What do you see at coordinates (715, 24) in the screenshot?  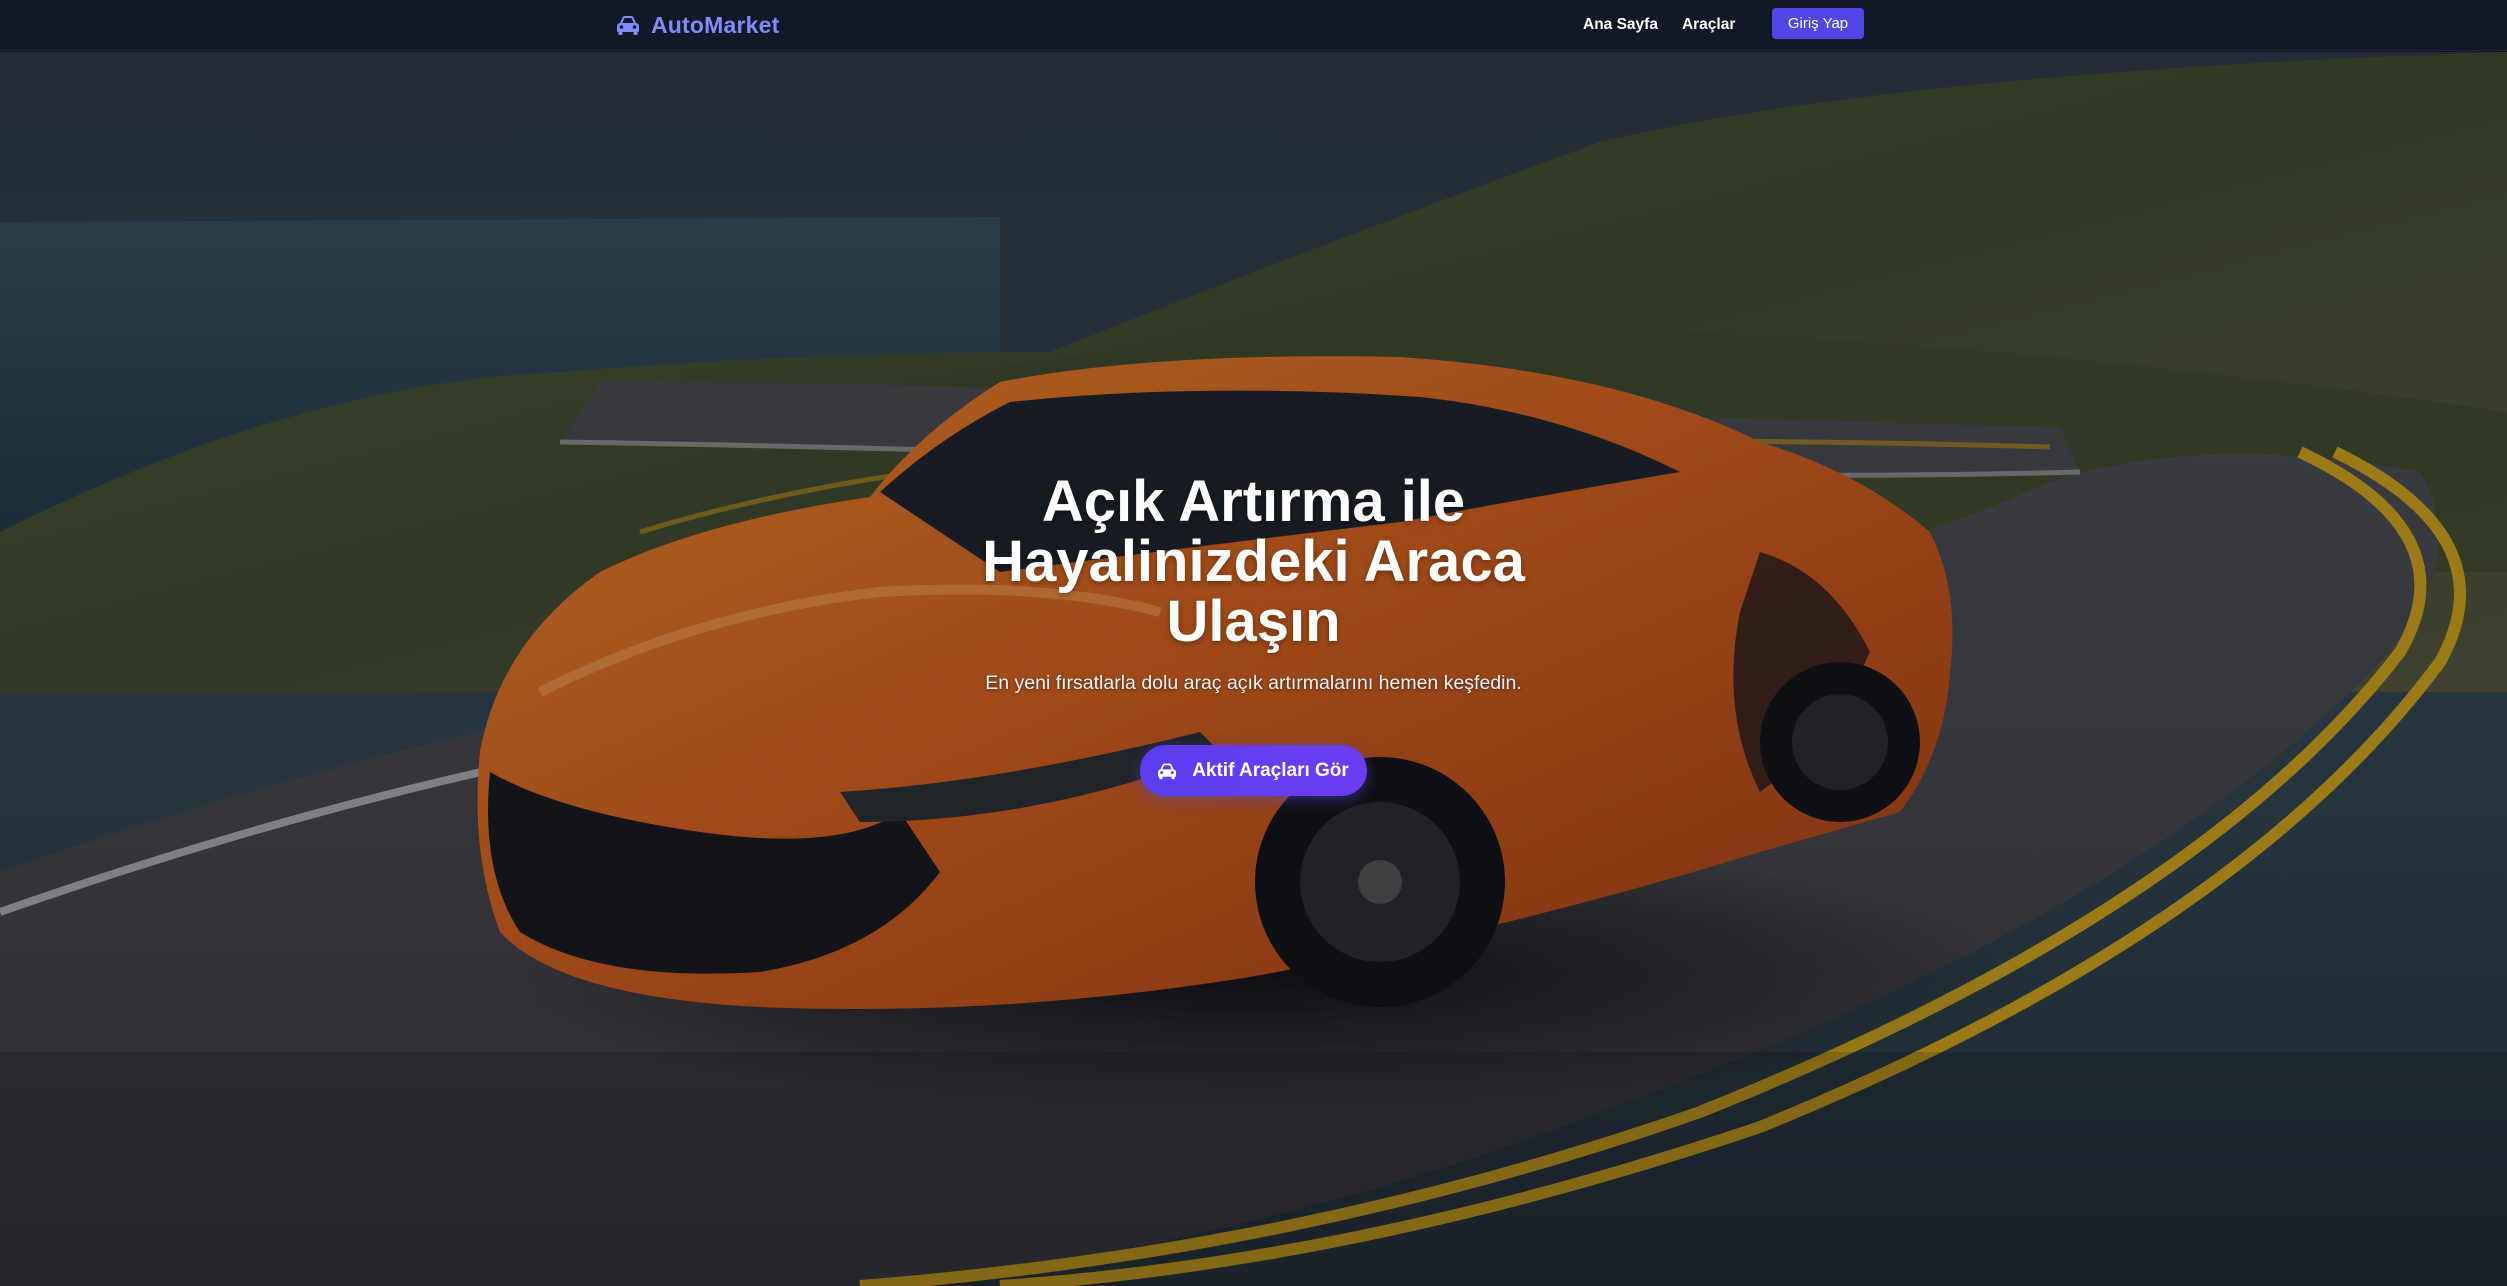 I see `brand-name: AutoMarket` at bounding box center [715, 24].